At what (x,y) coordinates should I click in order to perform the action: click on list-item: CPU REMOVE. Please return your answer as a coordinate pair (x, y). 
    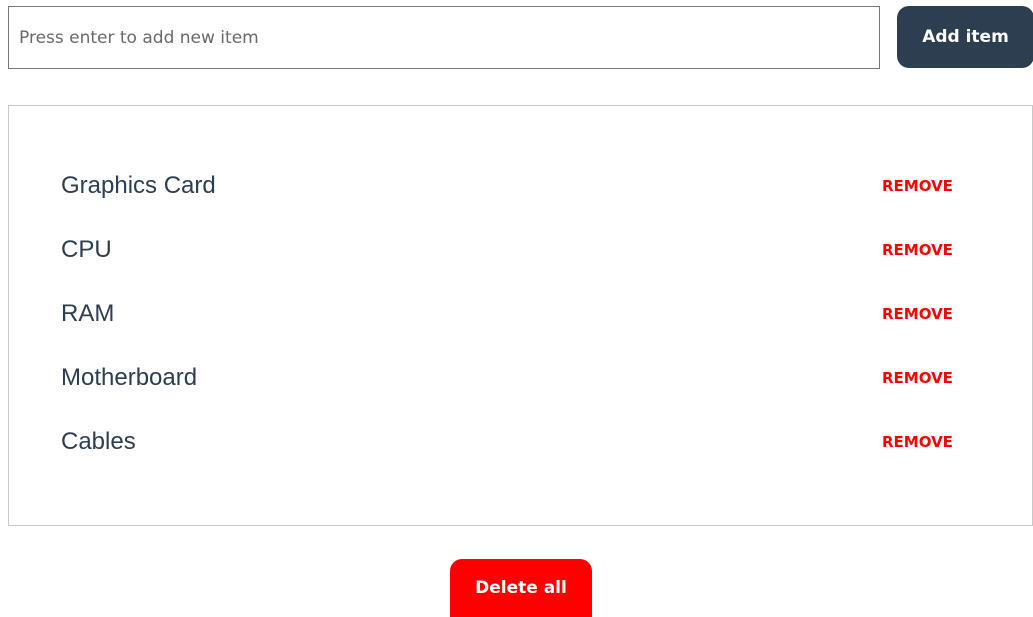
    Looking at the image, I should click on (520, 252).